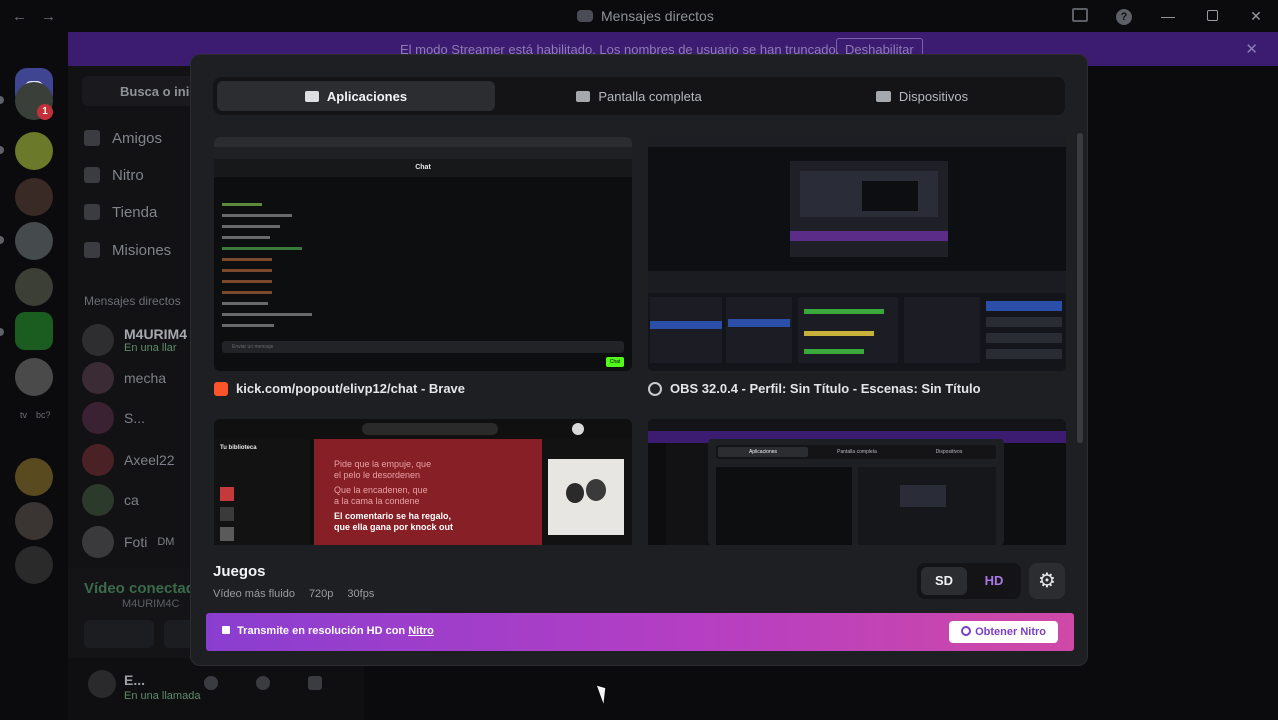 The height and width of the screenshot is (720, 1278). What do you see at coordinates (657, 494) in the screenshot?
I see `discord-rail` at bounding box center [657, 494].